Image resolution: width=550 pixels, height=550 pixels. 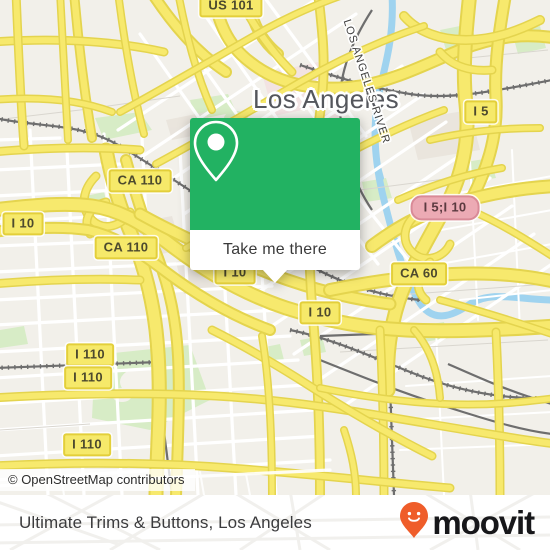 I want to click on popup-action-area: Take me there, so click(x=275, y=256).